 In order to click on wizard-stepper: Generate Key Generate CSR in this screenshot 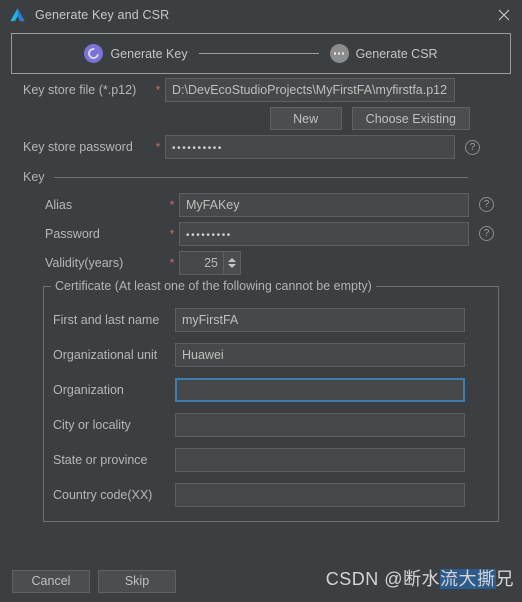, I will do `click(261, 53)`.